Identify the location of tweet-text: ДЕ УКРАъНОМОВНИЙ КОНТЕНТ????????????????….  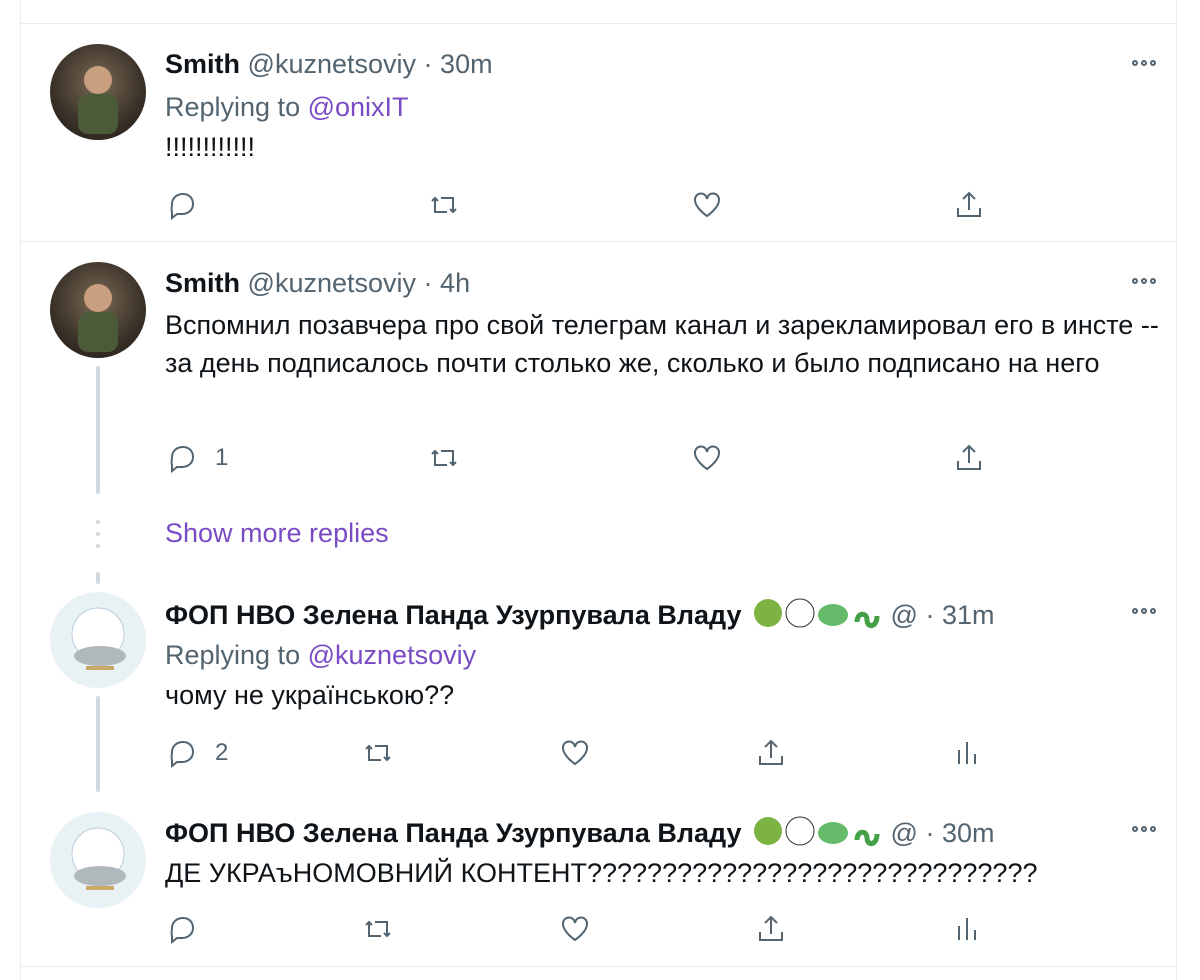
(601, 873).